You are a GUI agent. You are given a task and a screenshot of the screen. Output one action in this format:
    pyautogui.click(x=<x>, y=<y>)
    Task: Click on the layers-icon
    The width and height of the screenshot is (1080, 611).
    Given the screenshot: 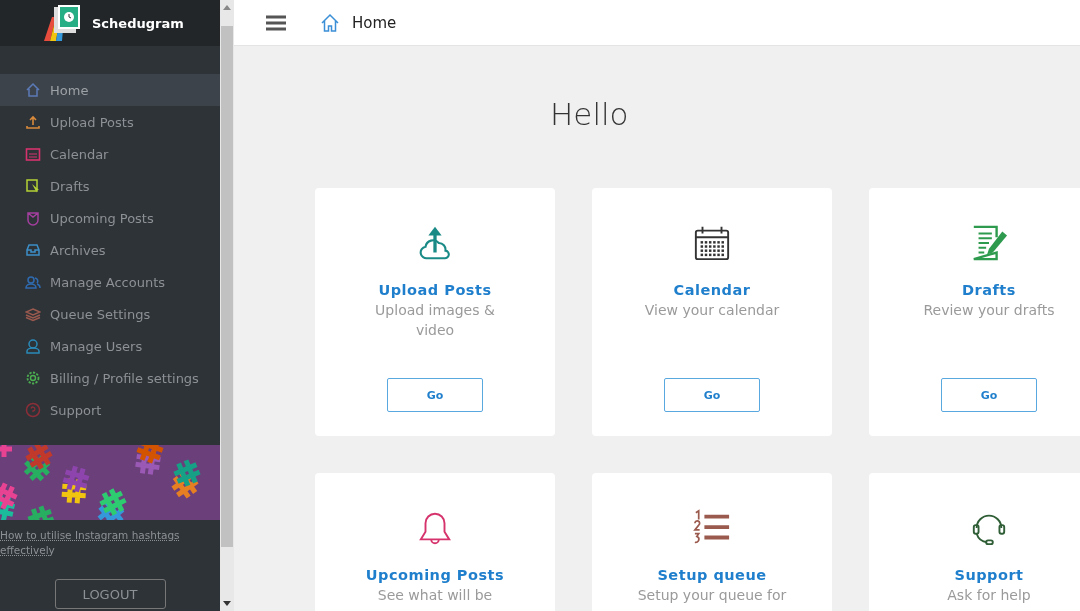 What is the action you would take?
    pyautogui.click(x=33, y=314)
    